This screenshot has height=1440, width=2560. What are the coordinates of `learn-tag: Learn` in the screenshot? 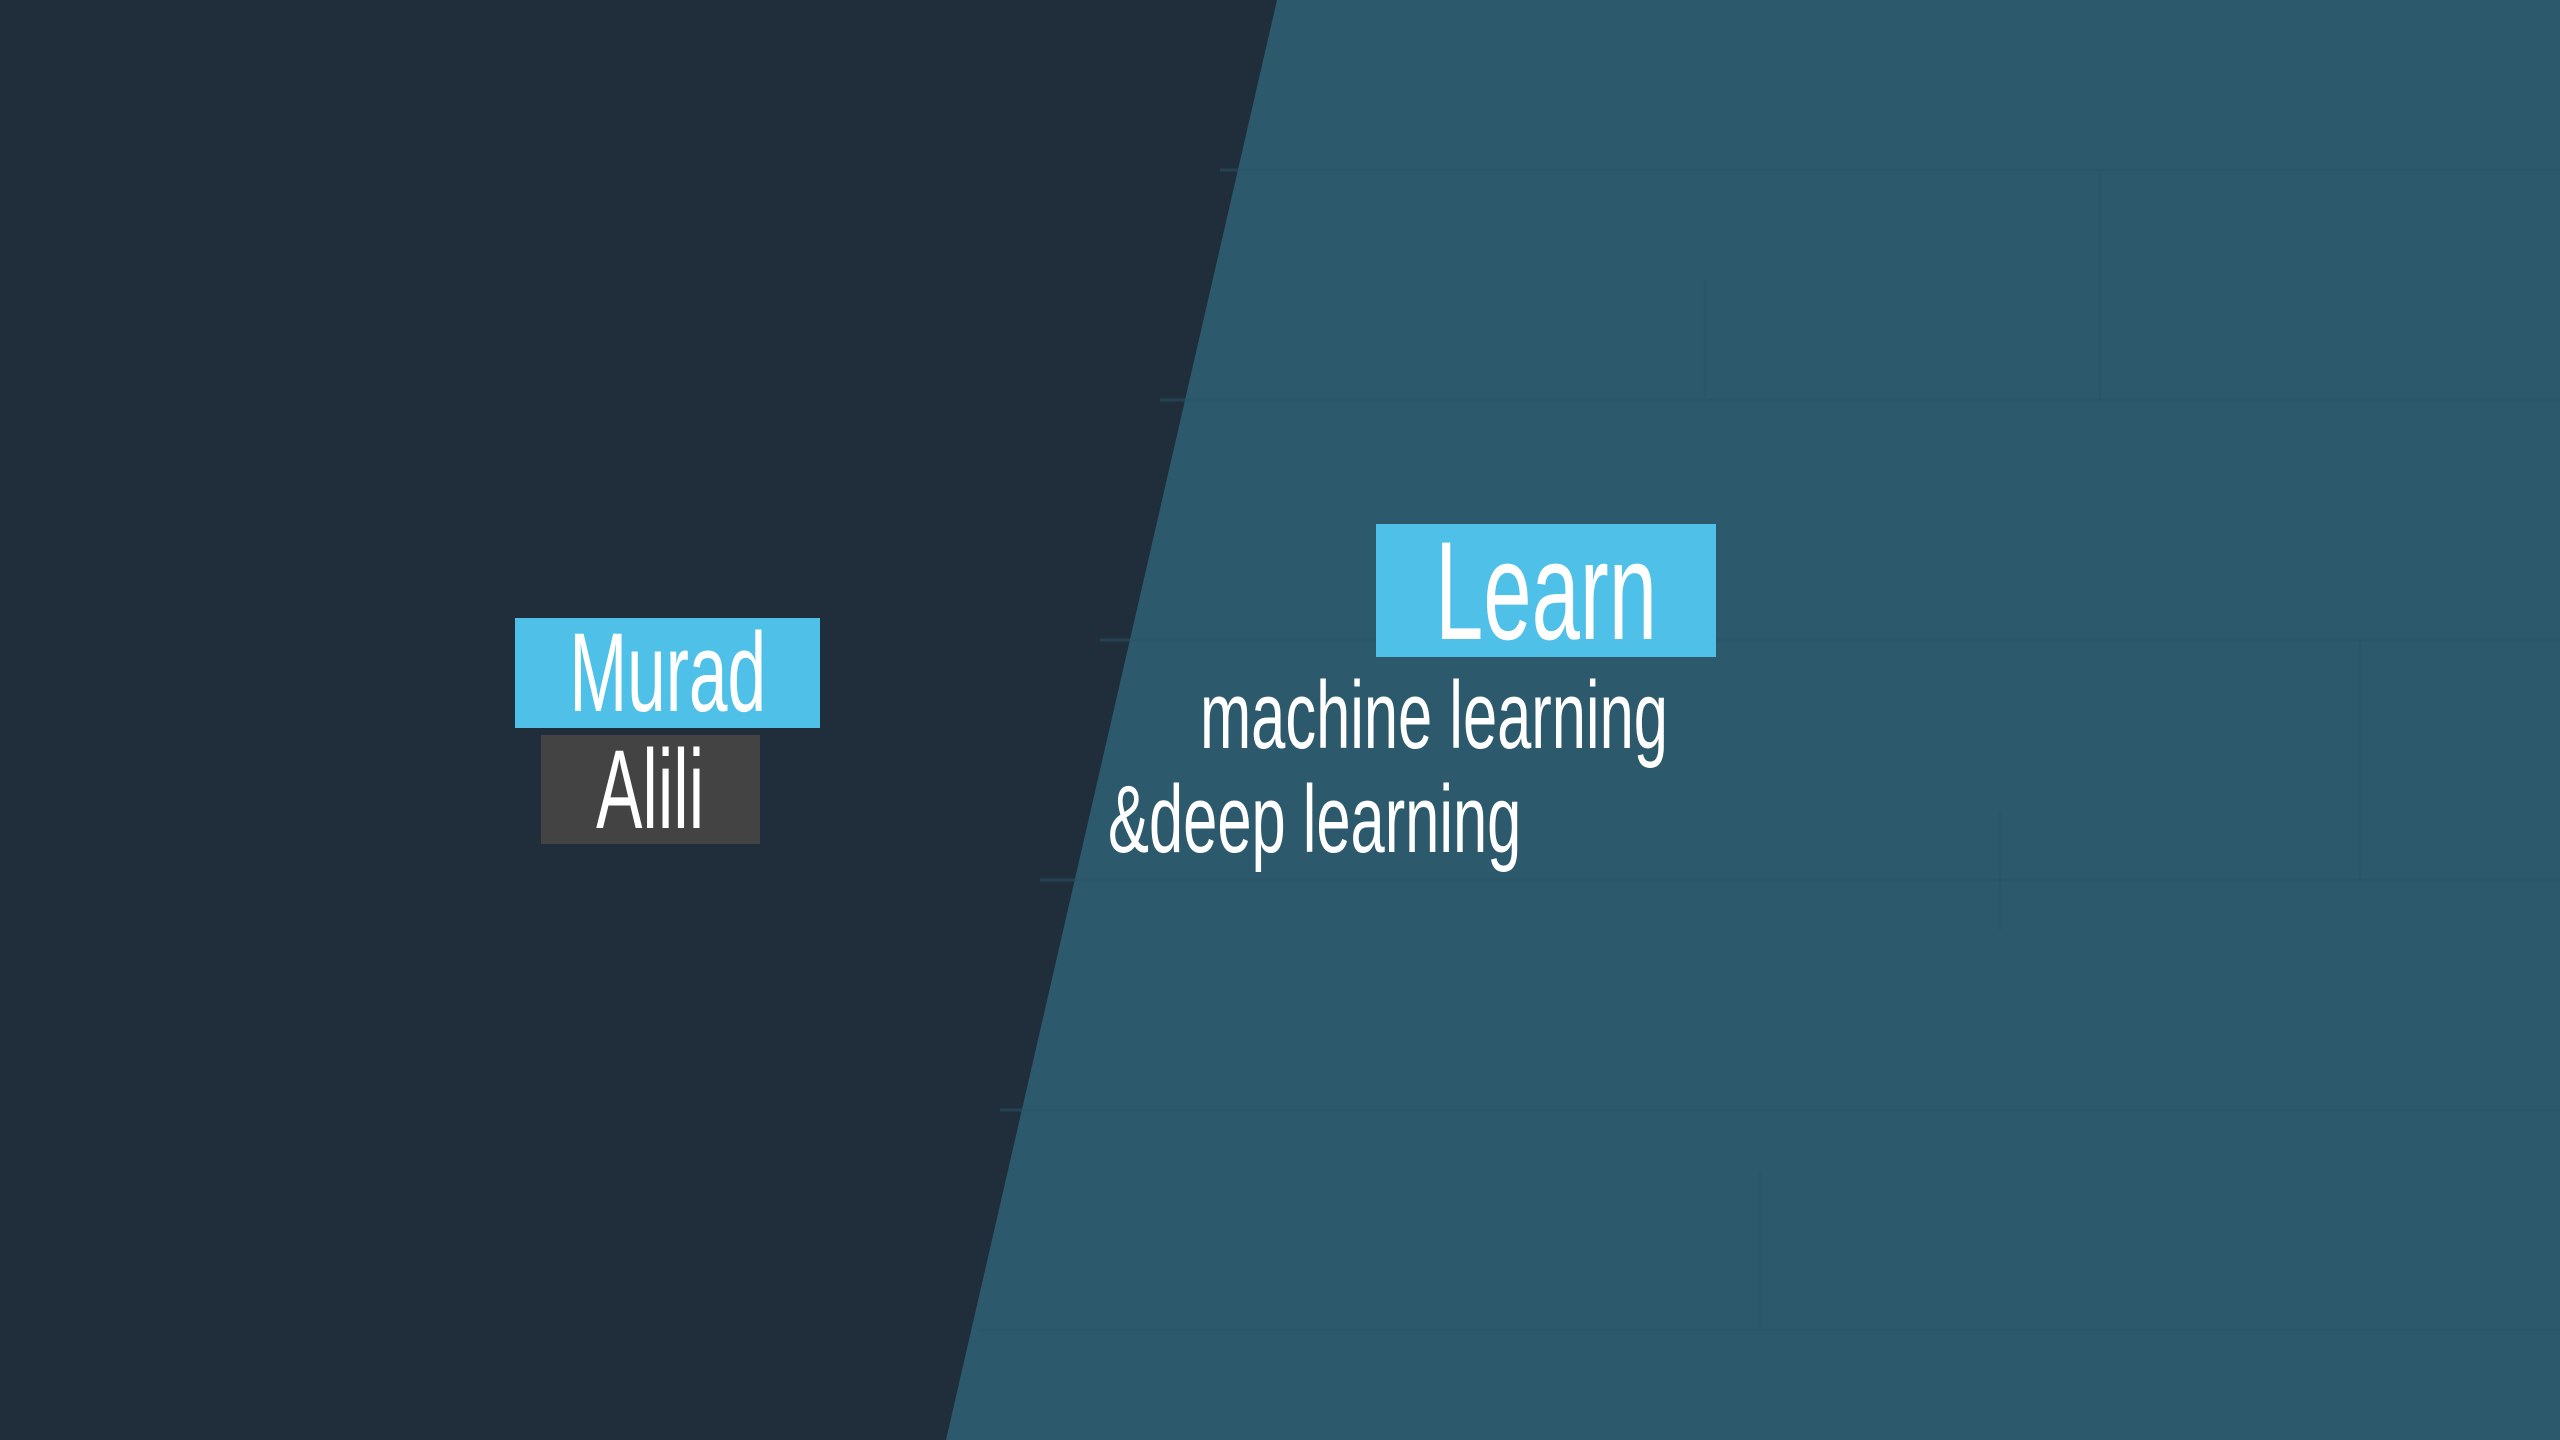 It's located at (1546, 590).